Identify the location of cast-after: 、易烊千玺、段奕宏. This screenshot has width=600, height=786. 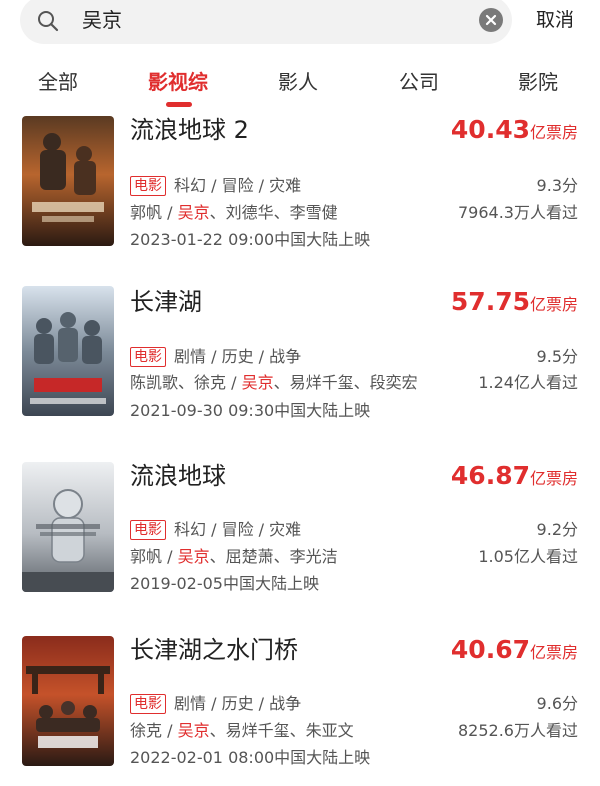
(345, 382).